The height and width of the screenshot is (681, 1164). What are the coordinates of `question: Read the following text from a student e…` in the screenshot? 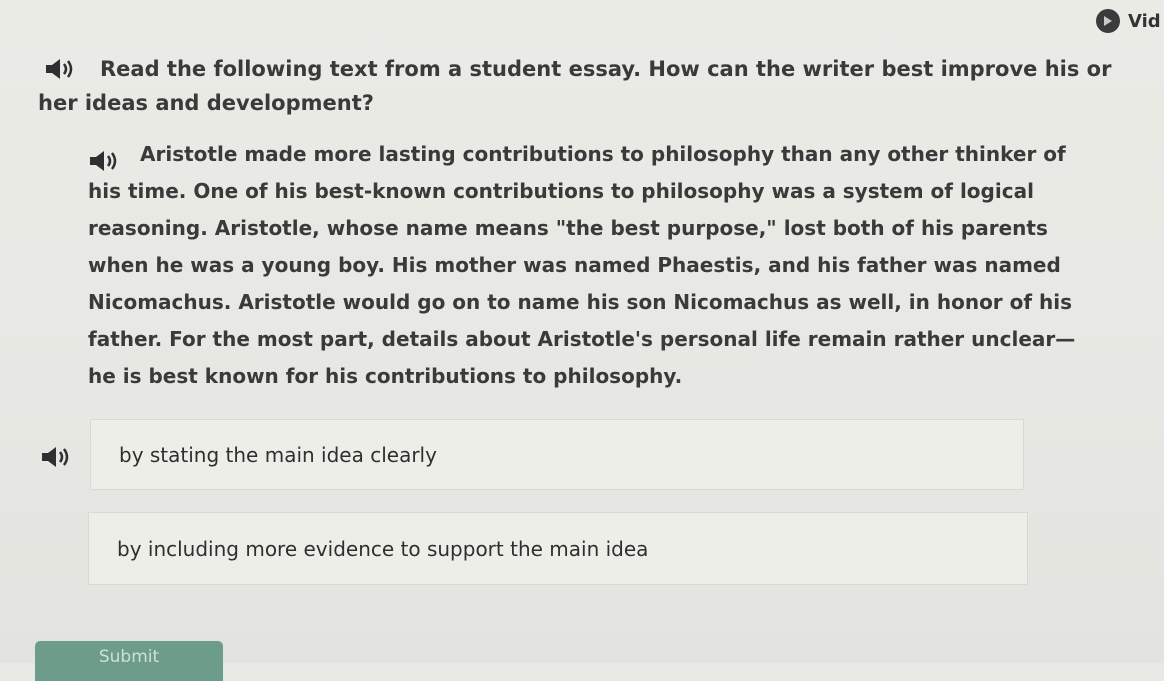 It's located at (583, 86).